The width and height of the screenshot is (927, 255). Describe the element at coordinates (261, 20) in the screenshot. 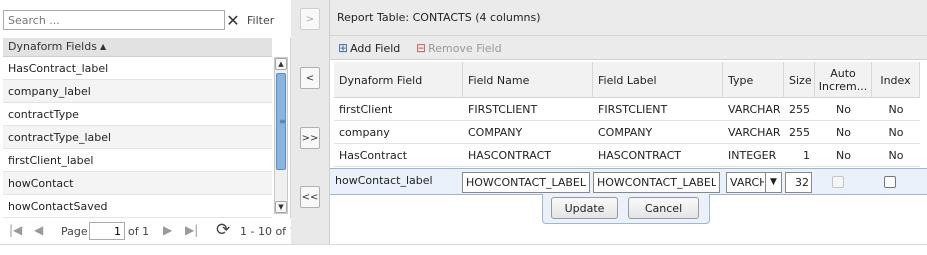

I see `filter-label: Filter` at that location.